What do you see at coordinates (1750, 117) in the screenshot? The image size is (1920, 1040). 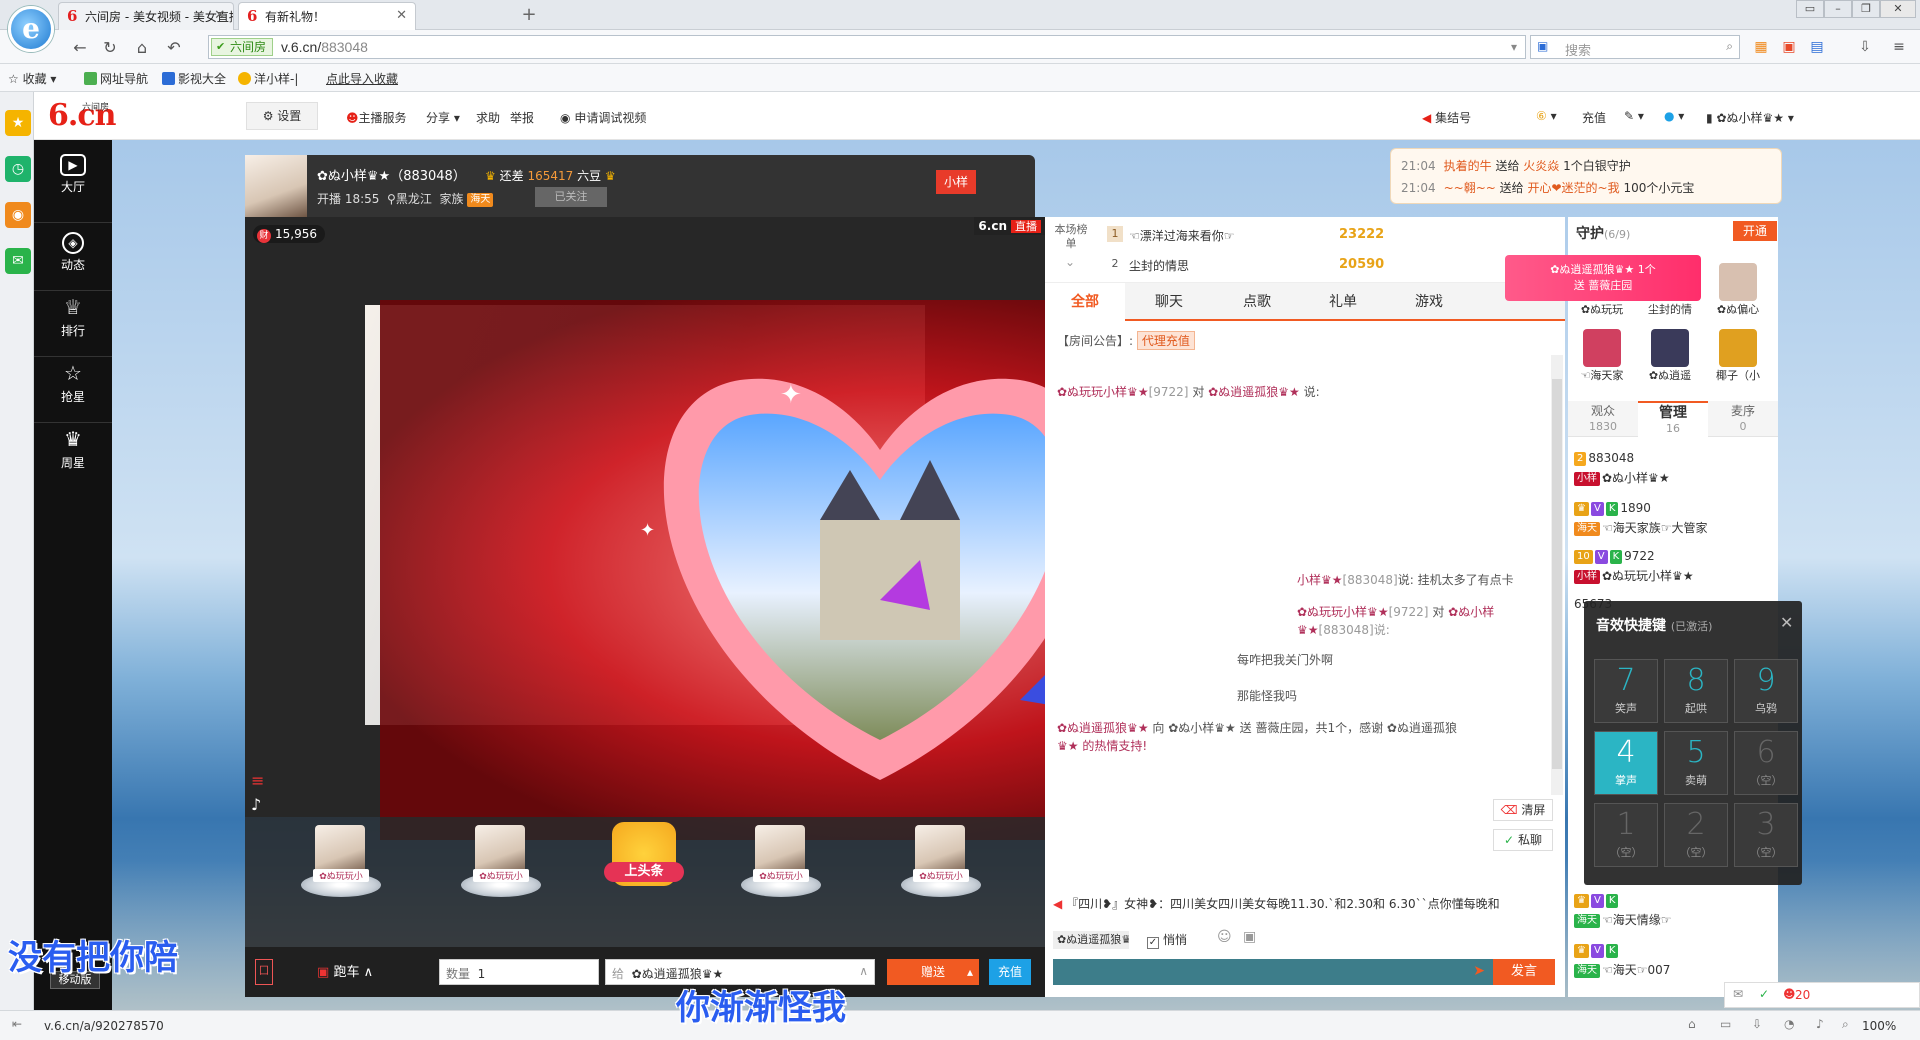 I see `user-menu: ▮ ✿ぬ小样♛★ ▾` at bounding box center [1750, 117].